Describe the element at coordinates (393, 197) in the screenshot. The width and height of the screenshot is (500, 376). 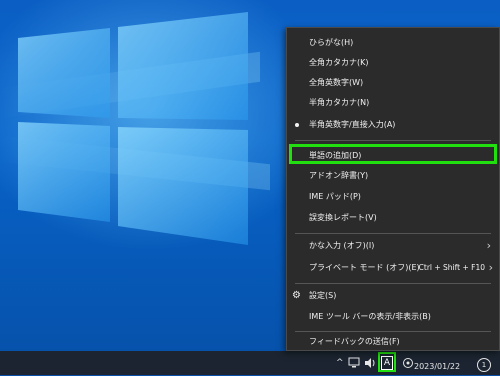
I see `menu-item-ime-pad: IME パッド(P)` at that location.